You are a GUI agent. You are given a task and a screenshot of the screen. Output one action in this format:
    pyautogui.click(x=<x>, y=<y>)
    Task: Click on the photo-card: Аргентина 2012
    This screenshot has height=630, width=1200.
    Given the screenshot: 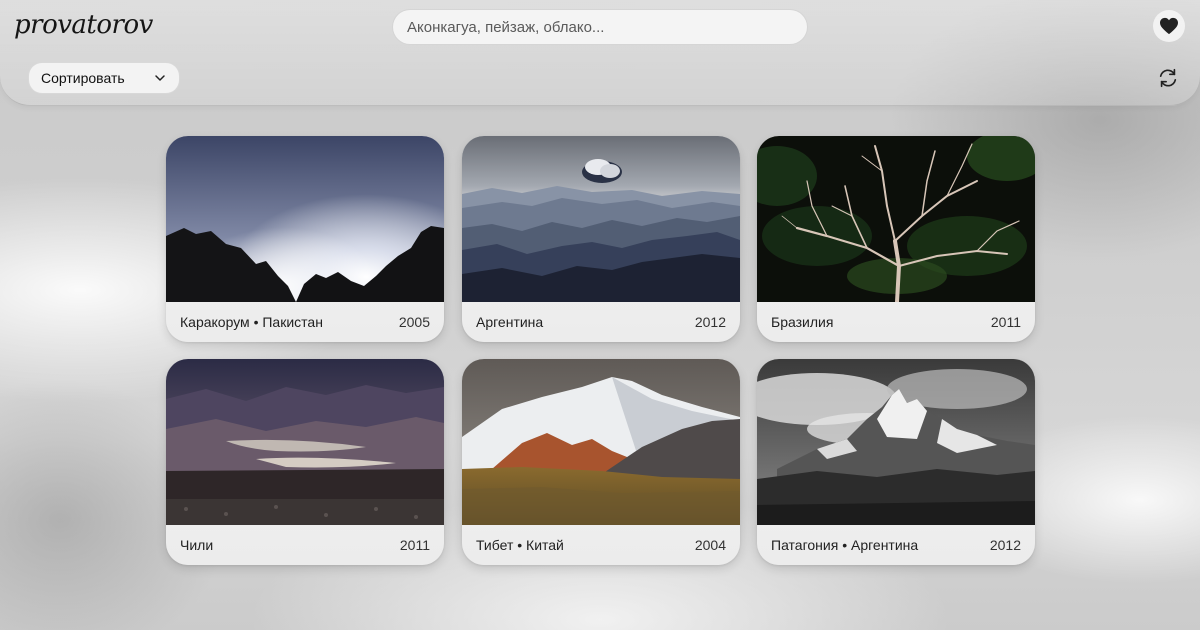 What is the action you would take?
    pyautogui.click(x=601, y=239)
    